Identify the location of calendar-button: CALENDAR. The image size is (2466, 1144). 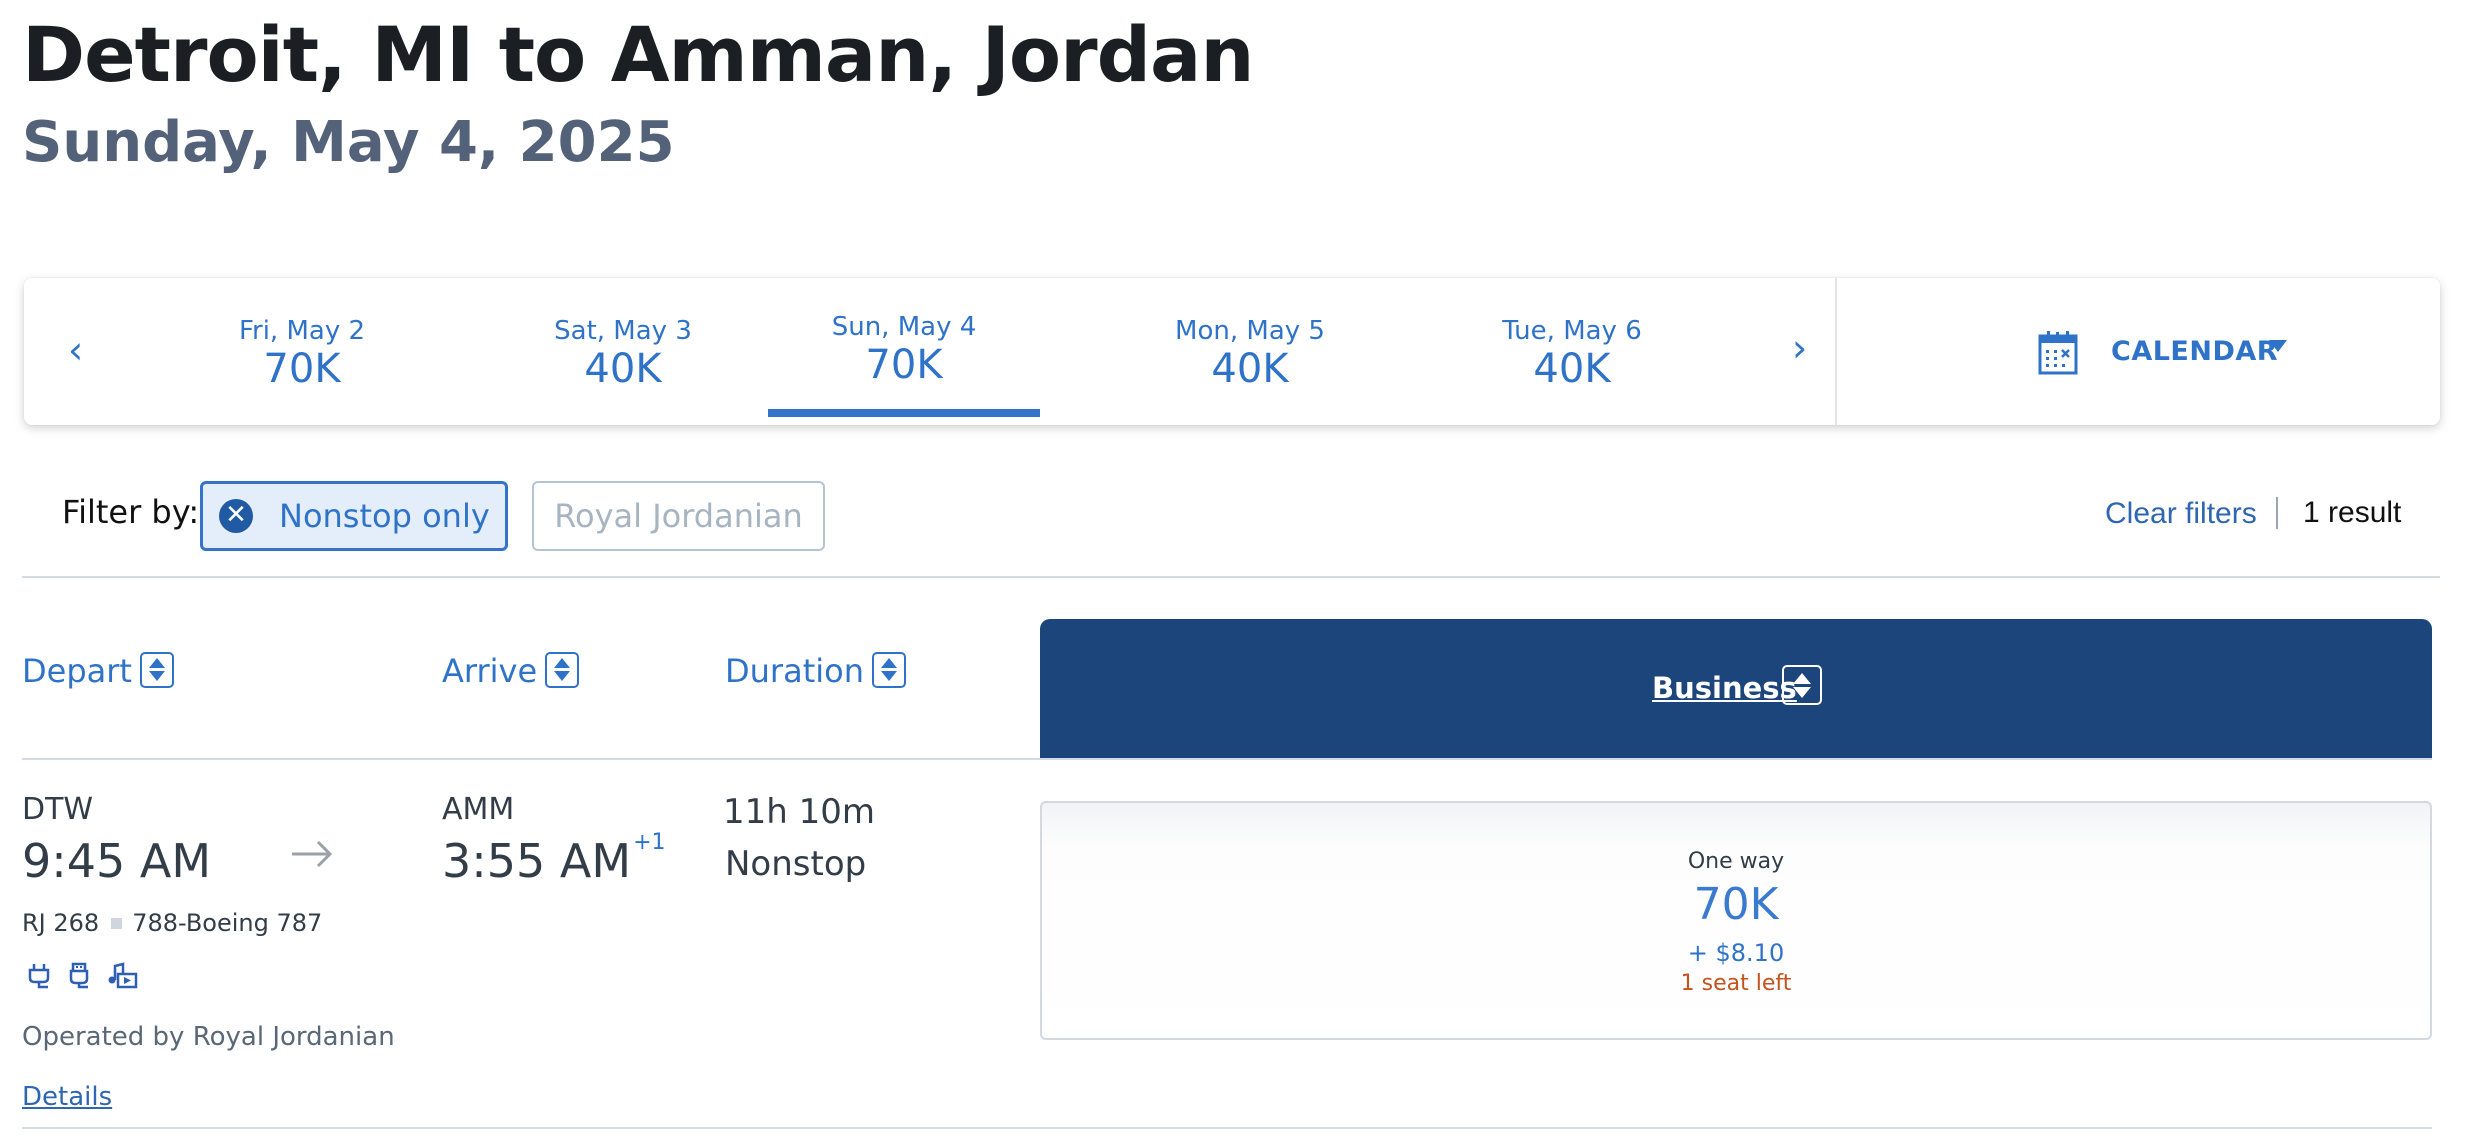
(2138, 351).